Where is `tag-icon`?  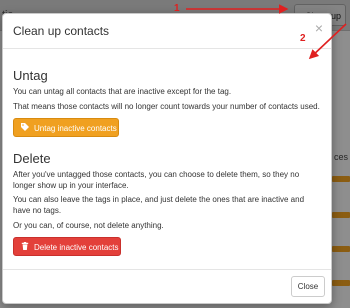 tag-icon is located at coordinates (25, 128).